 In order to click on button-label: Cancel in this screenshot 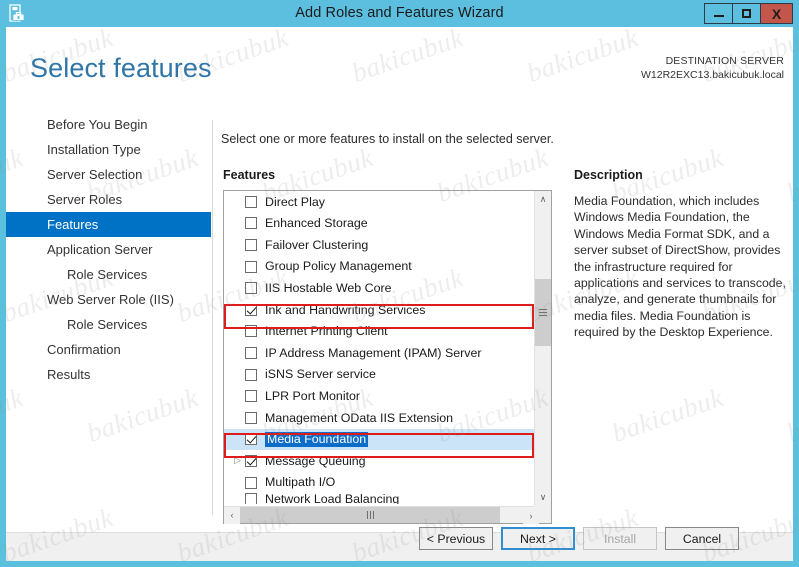, I will do `click(702, 538)`.